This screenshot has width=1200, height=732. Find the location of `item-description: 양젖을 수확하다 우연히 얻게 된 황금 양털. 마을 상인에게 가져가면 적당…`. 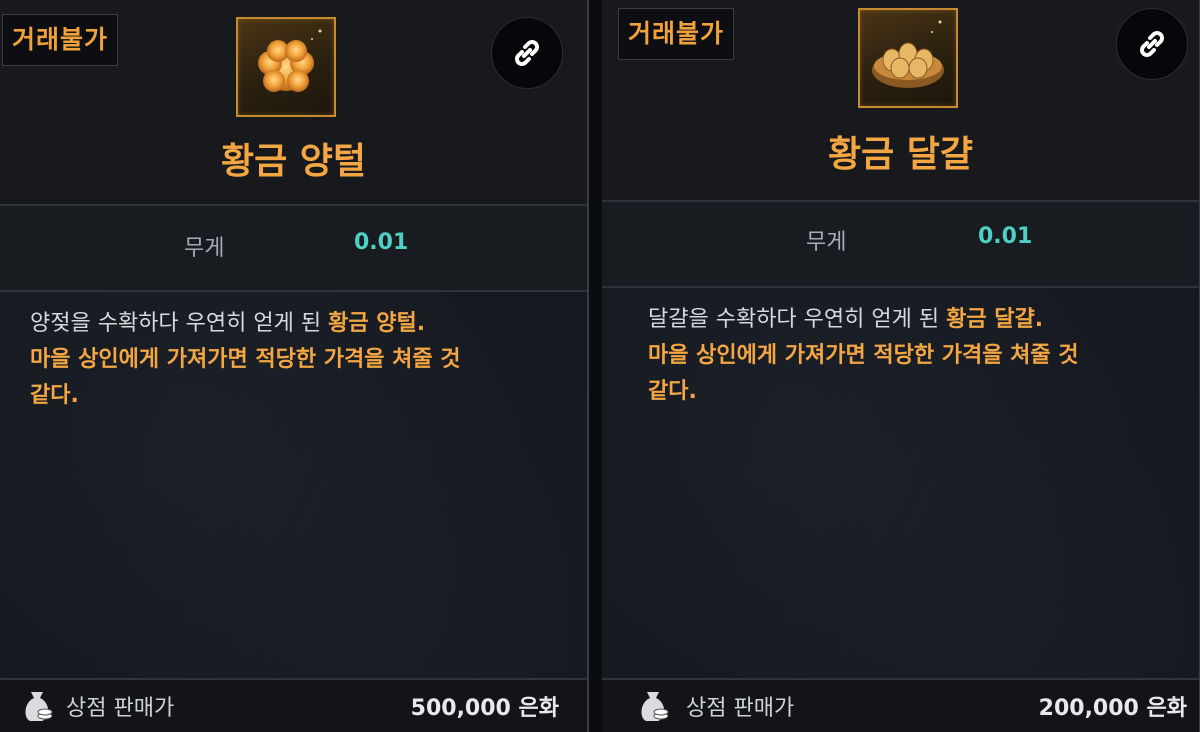

item-description: 양젖을 수확하다 우연히 얻게 된 황금 양털. 마을 상인에게 가져가면 적당… is located at coordinates (294, 360).